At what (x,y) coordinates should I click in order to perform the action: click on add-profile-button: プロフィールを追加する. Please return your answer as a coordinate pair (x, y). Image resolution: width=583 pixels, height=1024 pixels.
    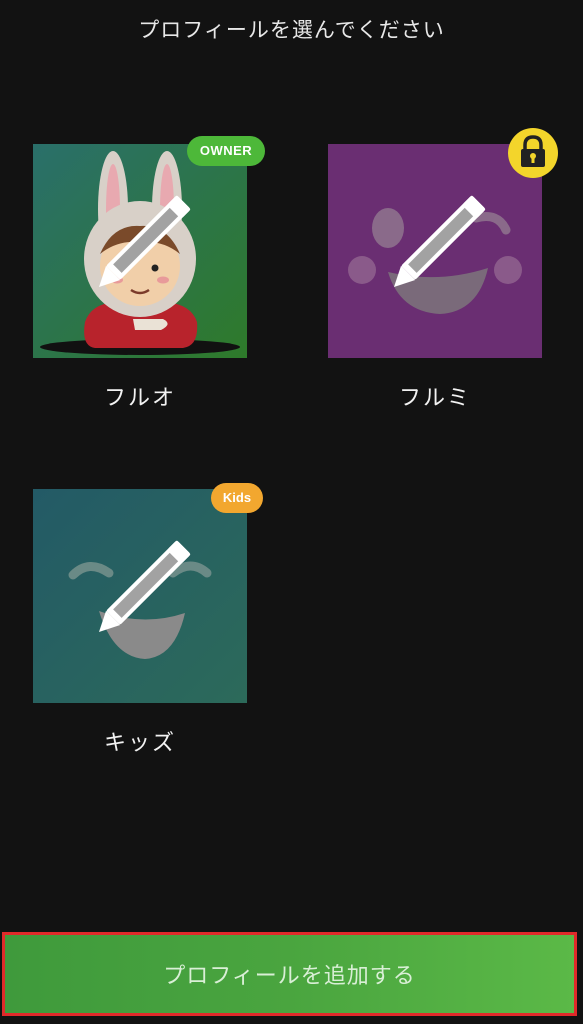
    Looking at the image, I should click on (289, 974).